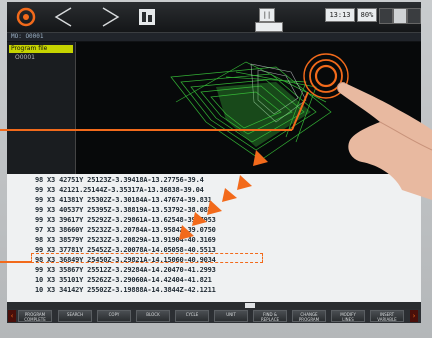 The image size is (432, 338). I want to click on softkey-change-program: CHANGE PROGRAM, so click(309, 316).